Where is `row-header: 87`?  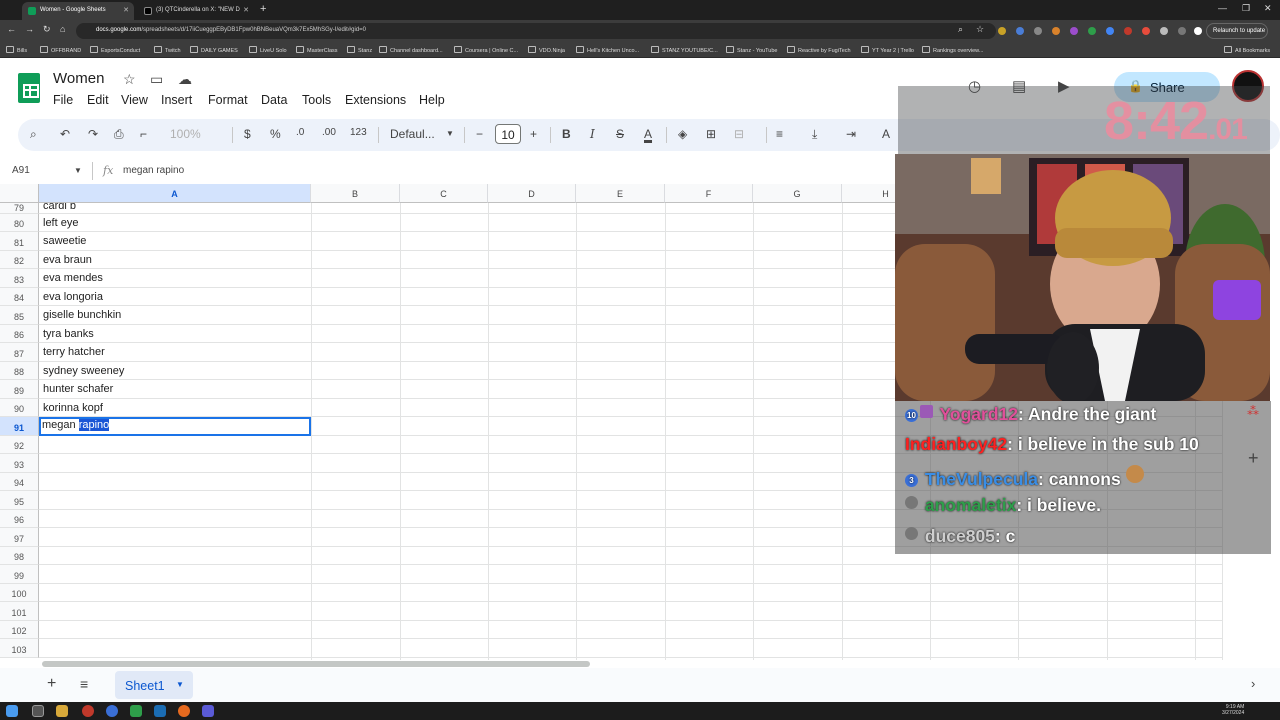 row-header: 87 is located at coordinates (19, 352).